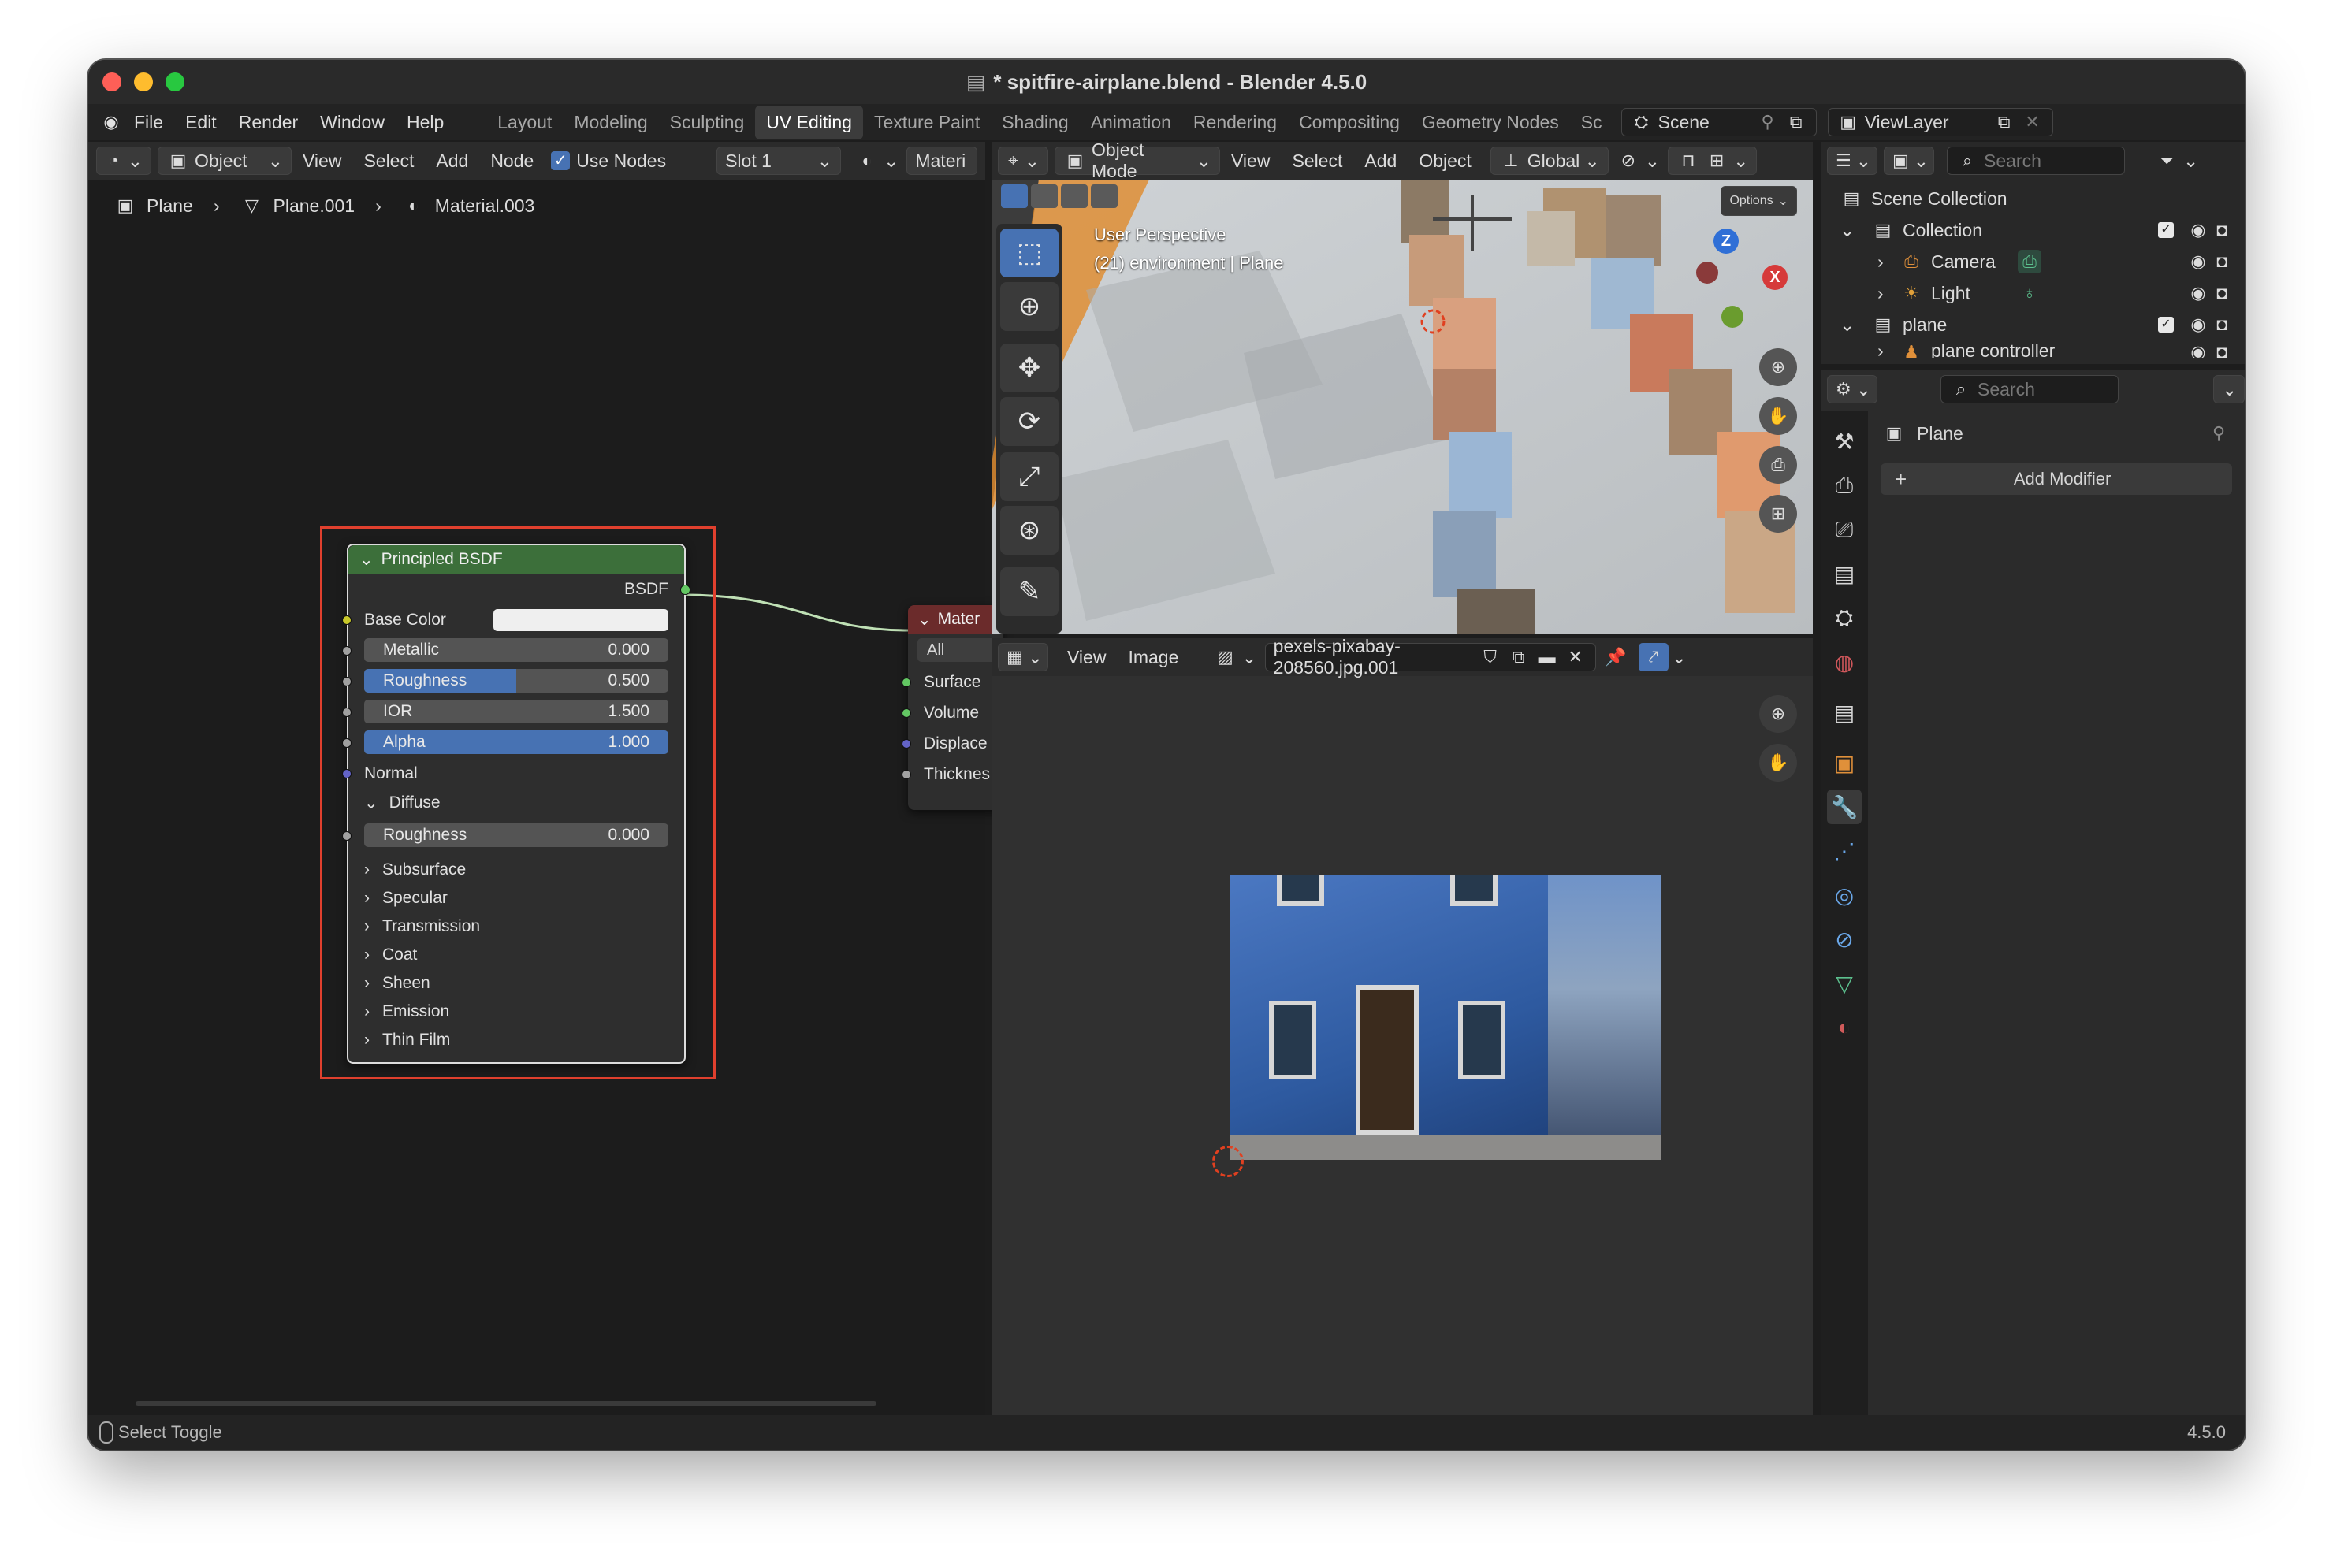  I want to click on editor-type-selector: ⚙ ⌄, so click(1852, 389).